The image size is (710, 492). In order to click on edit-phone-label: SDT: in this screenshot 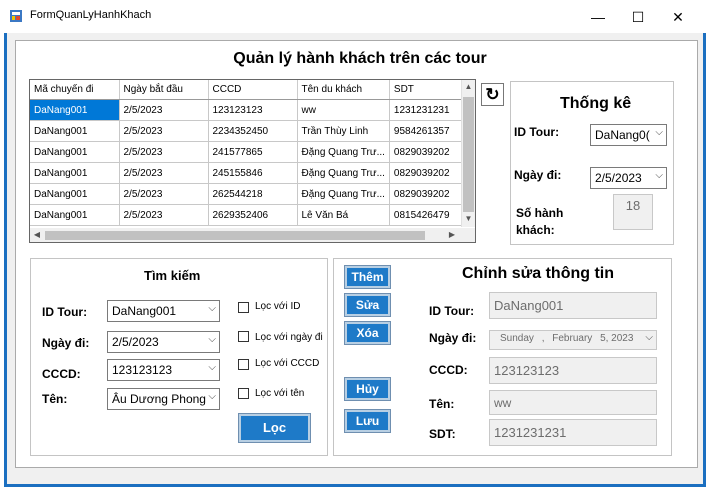, I will do `click(442, 434)`.